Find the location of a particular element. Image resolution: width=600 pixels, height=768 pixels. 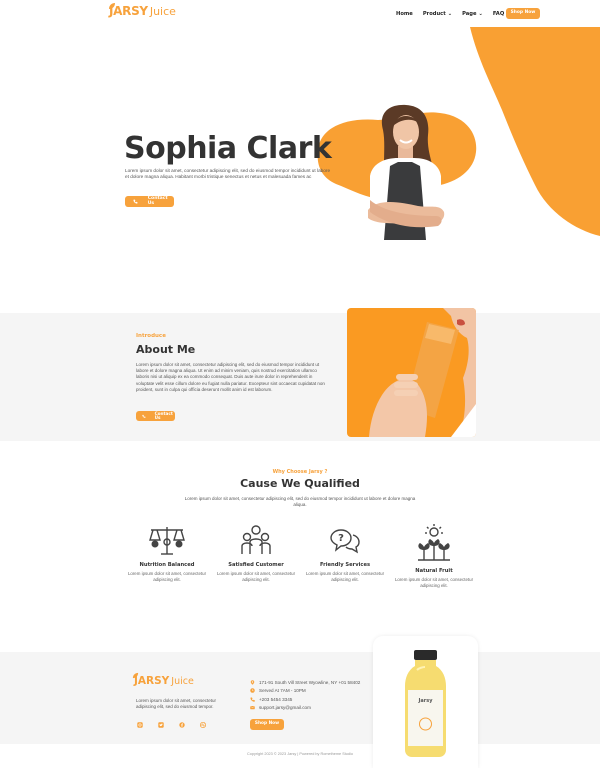

friendly-services-icon: ? is located at coordinates (345, 541).